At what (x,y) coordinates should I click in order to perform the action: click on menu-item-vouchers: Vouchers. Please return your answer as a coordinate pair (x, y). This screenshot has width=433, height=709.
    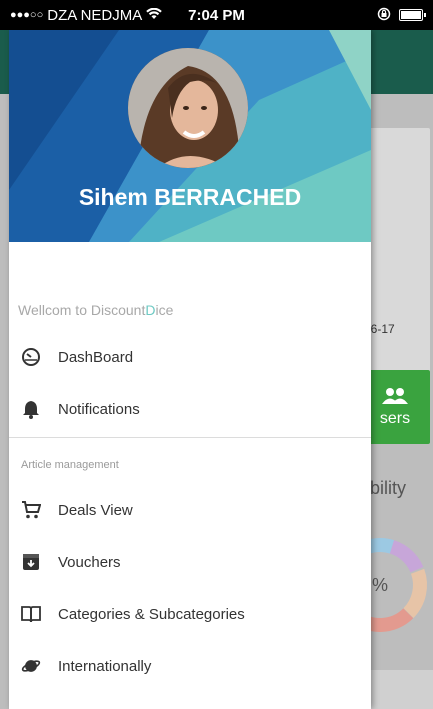
    Looking at the image, I should click on (190, 562).